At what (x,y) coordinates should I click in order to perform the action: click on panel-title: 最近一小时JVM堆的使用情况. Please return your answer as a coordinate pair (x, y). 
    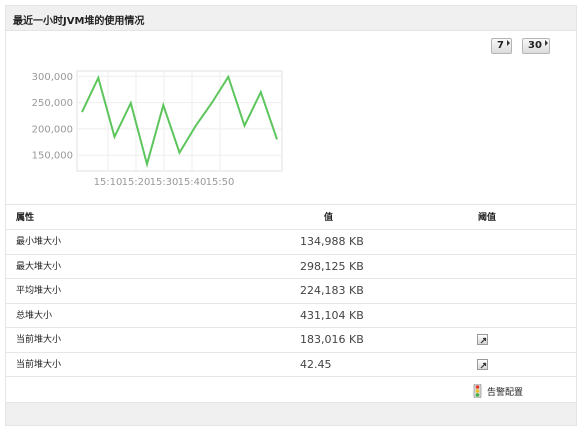
    Looking at the image, I should click on (79, 21).